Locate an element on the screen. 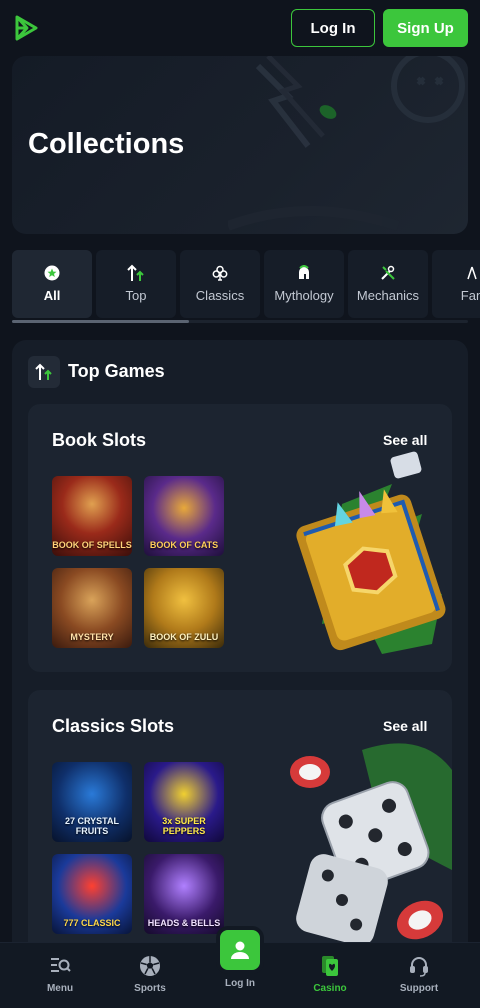  category-tabs: All Top Classics Mythology Mechanics Fan is located at coordinates (246, 284).